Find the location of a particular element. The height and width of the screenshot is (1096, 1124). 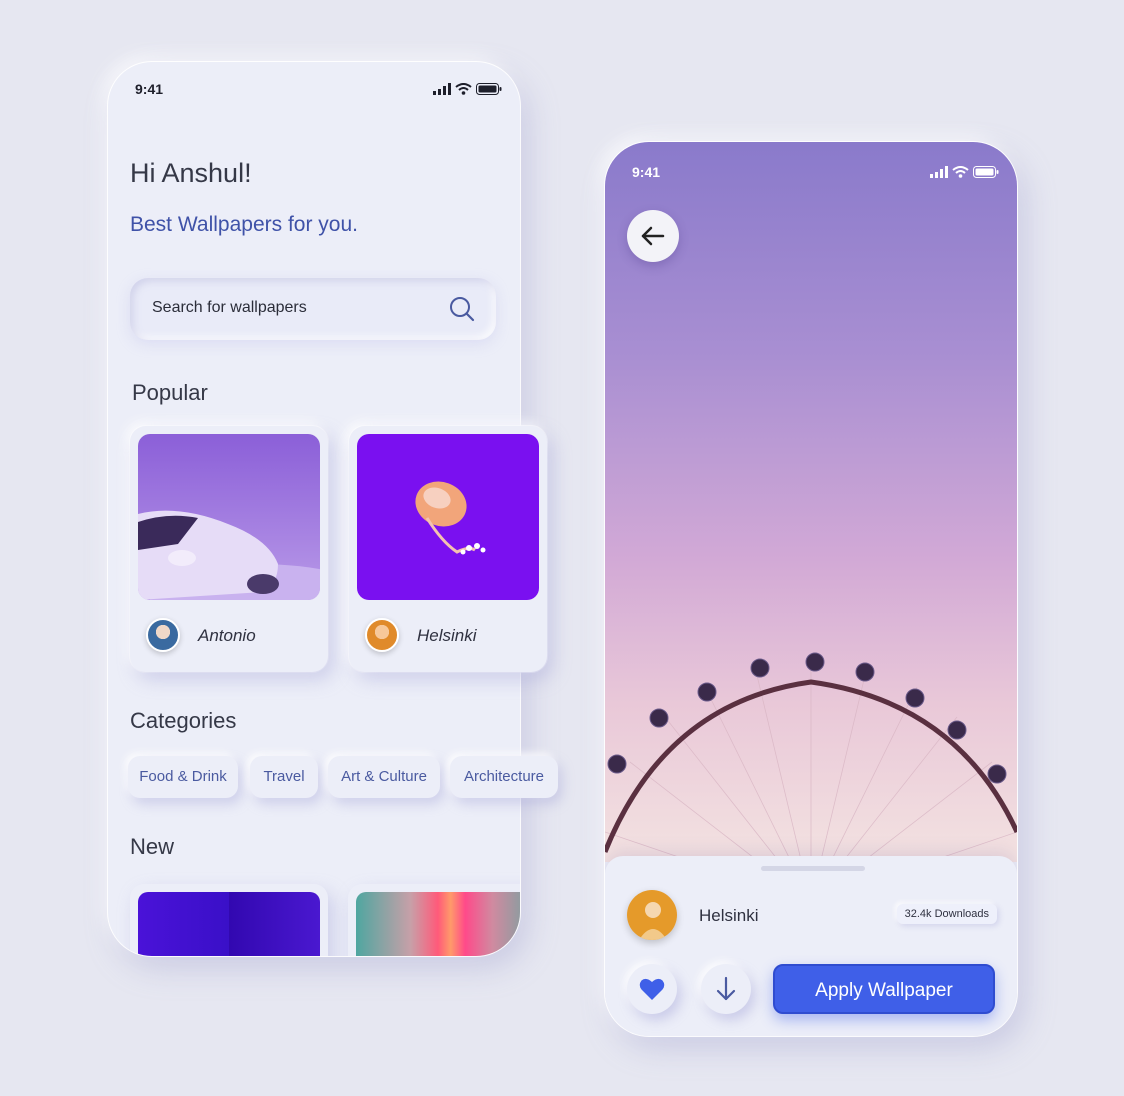

author-helsinki: Helsinki is located at coordinates (447, 635).